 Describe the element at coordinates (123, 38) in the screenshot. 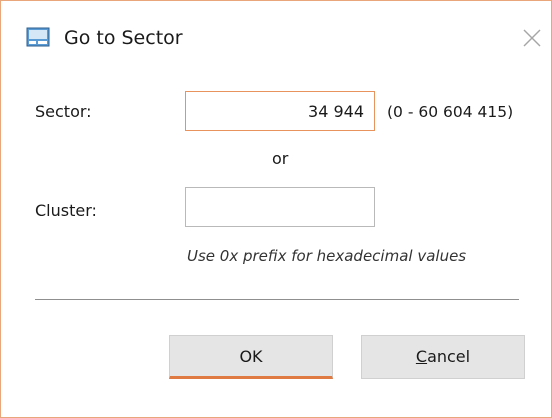

I see `window-title: Go to Sector` at that location.